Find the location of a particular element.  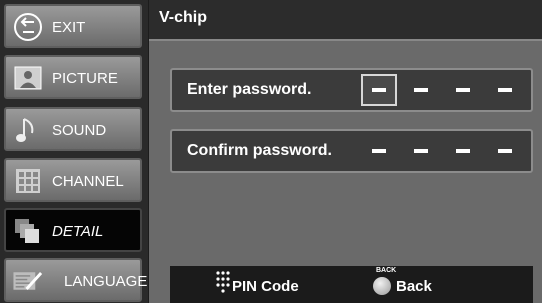

channel-grid-icon is located at coordinates (28, 181).